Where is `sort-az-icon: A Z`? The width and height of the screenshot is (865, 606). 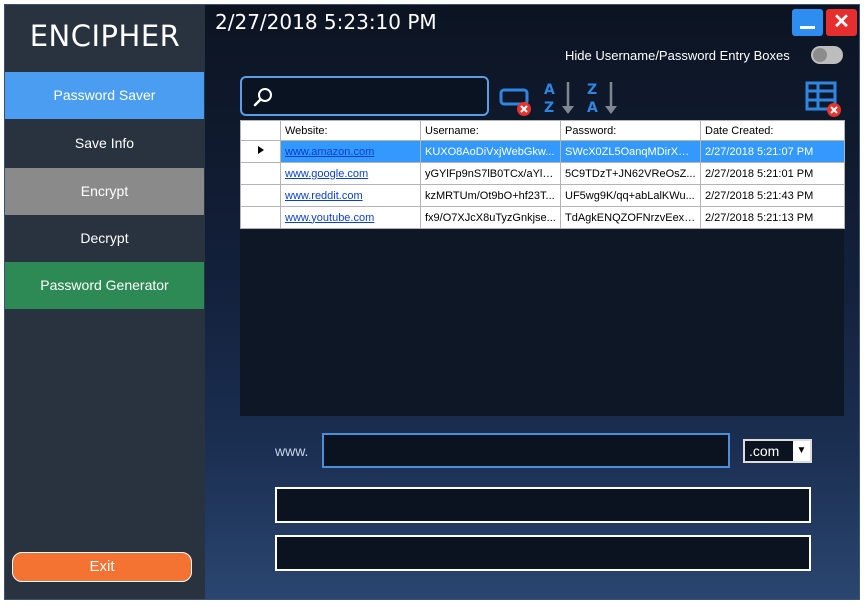
sort-az-icon: A Z is located at coordinates (559, 97).